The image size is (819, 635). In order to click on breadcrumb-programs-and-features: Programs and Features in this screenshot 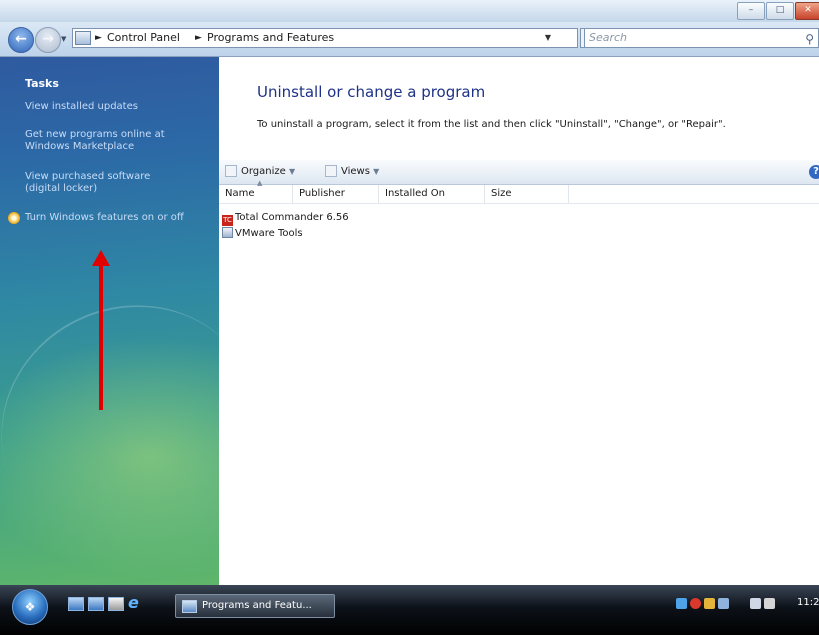, I will do `click(270, 38)`.